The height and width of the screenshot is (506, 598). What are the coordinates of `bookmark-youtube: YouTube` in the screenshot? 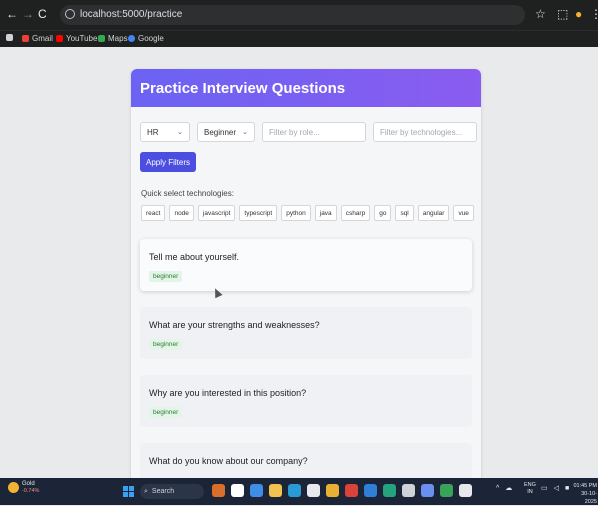 It's located at (76, 38).